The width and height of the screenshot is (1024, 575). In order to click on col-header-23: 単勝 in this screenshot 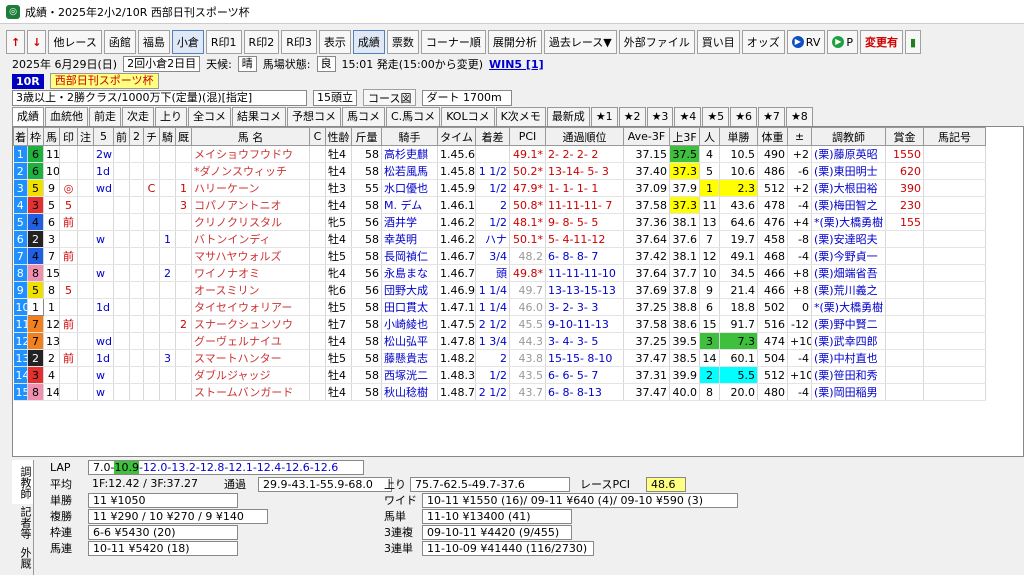, I will do `click(738, 136)`.